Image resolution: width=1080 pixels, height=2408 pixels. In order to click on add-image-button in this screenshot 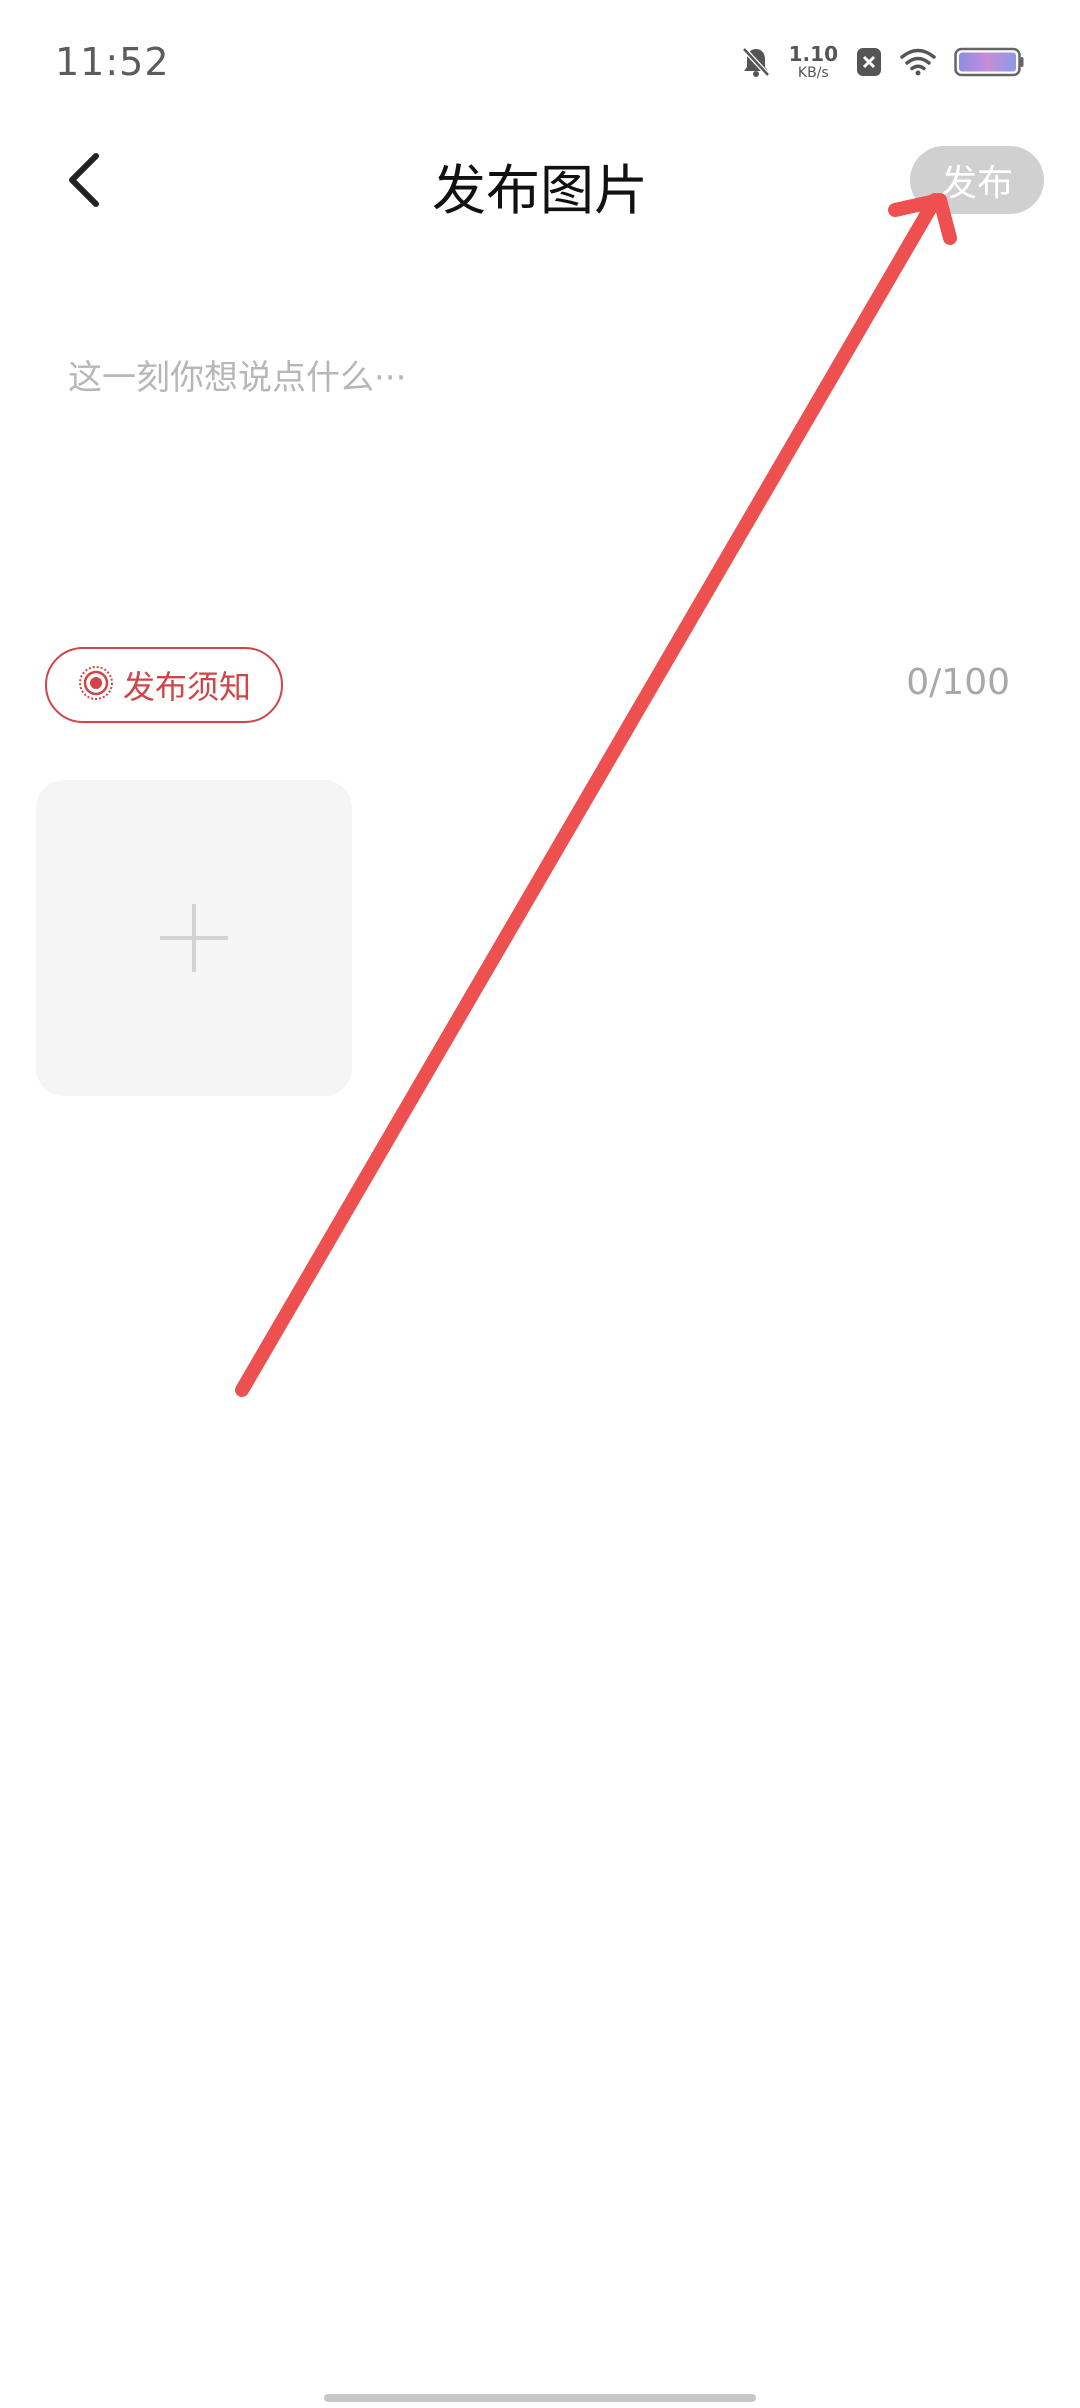, I will do `click(194, 938)`.